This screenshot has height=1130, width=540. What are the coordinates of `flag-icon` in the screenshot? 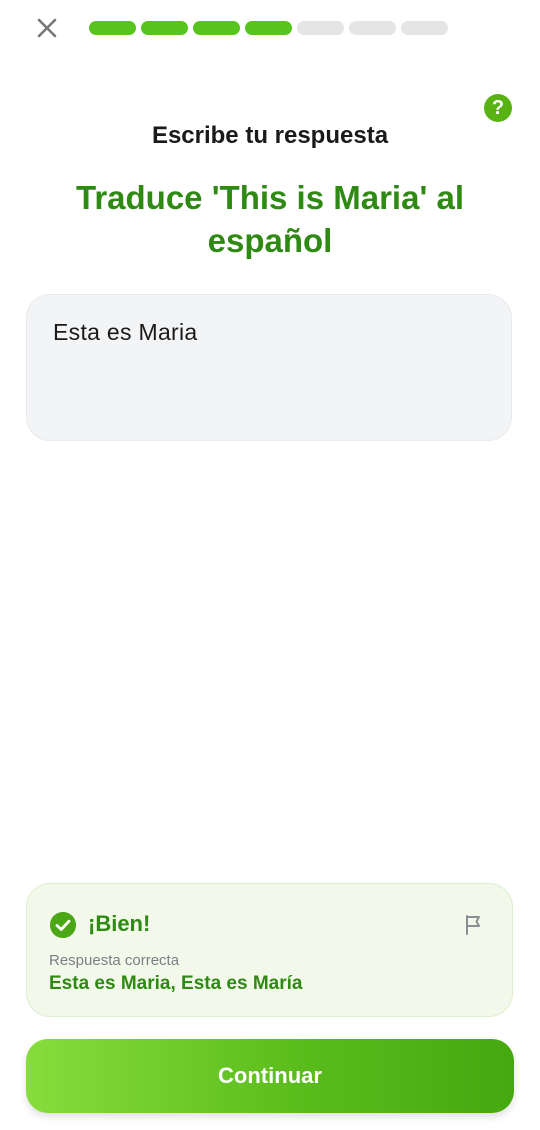 It's located at (474, 925).